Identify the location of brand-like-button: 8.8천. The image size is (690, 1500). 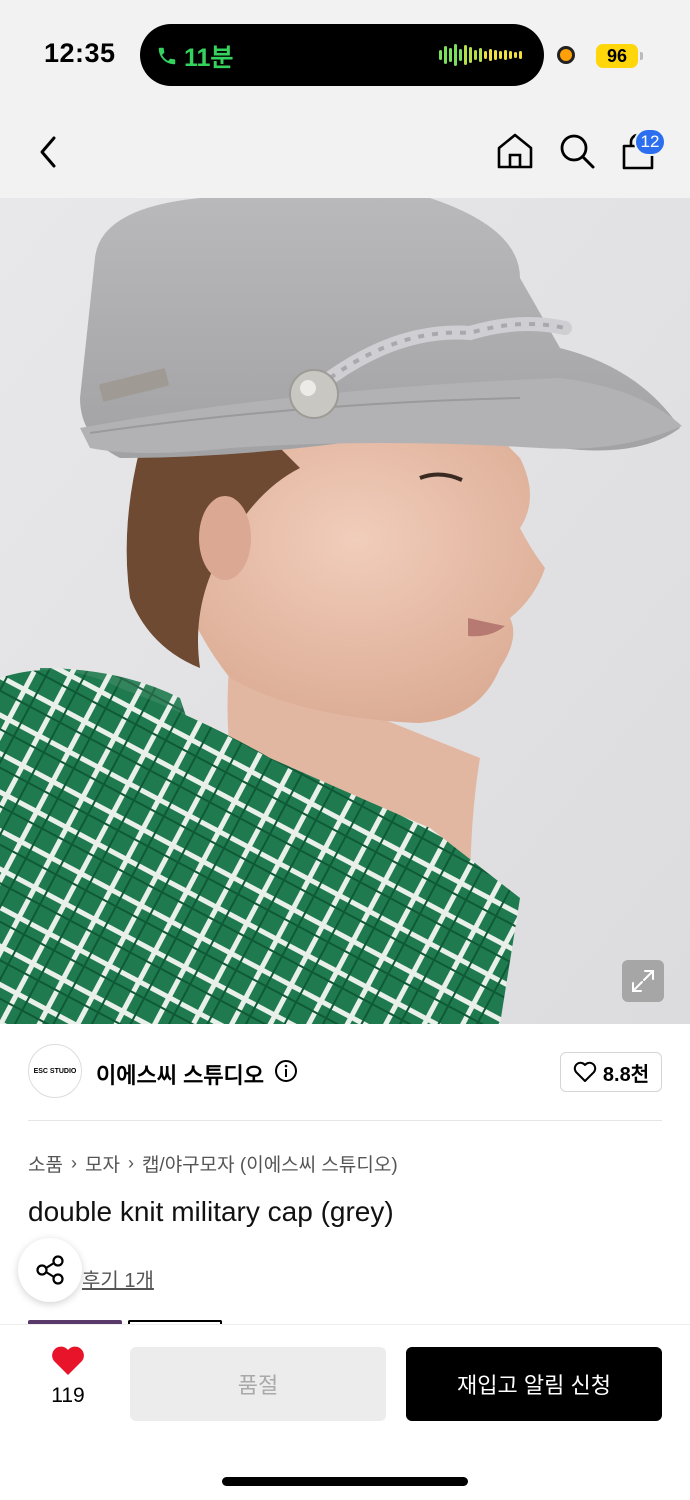
(611, 1072).